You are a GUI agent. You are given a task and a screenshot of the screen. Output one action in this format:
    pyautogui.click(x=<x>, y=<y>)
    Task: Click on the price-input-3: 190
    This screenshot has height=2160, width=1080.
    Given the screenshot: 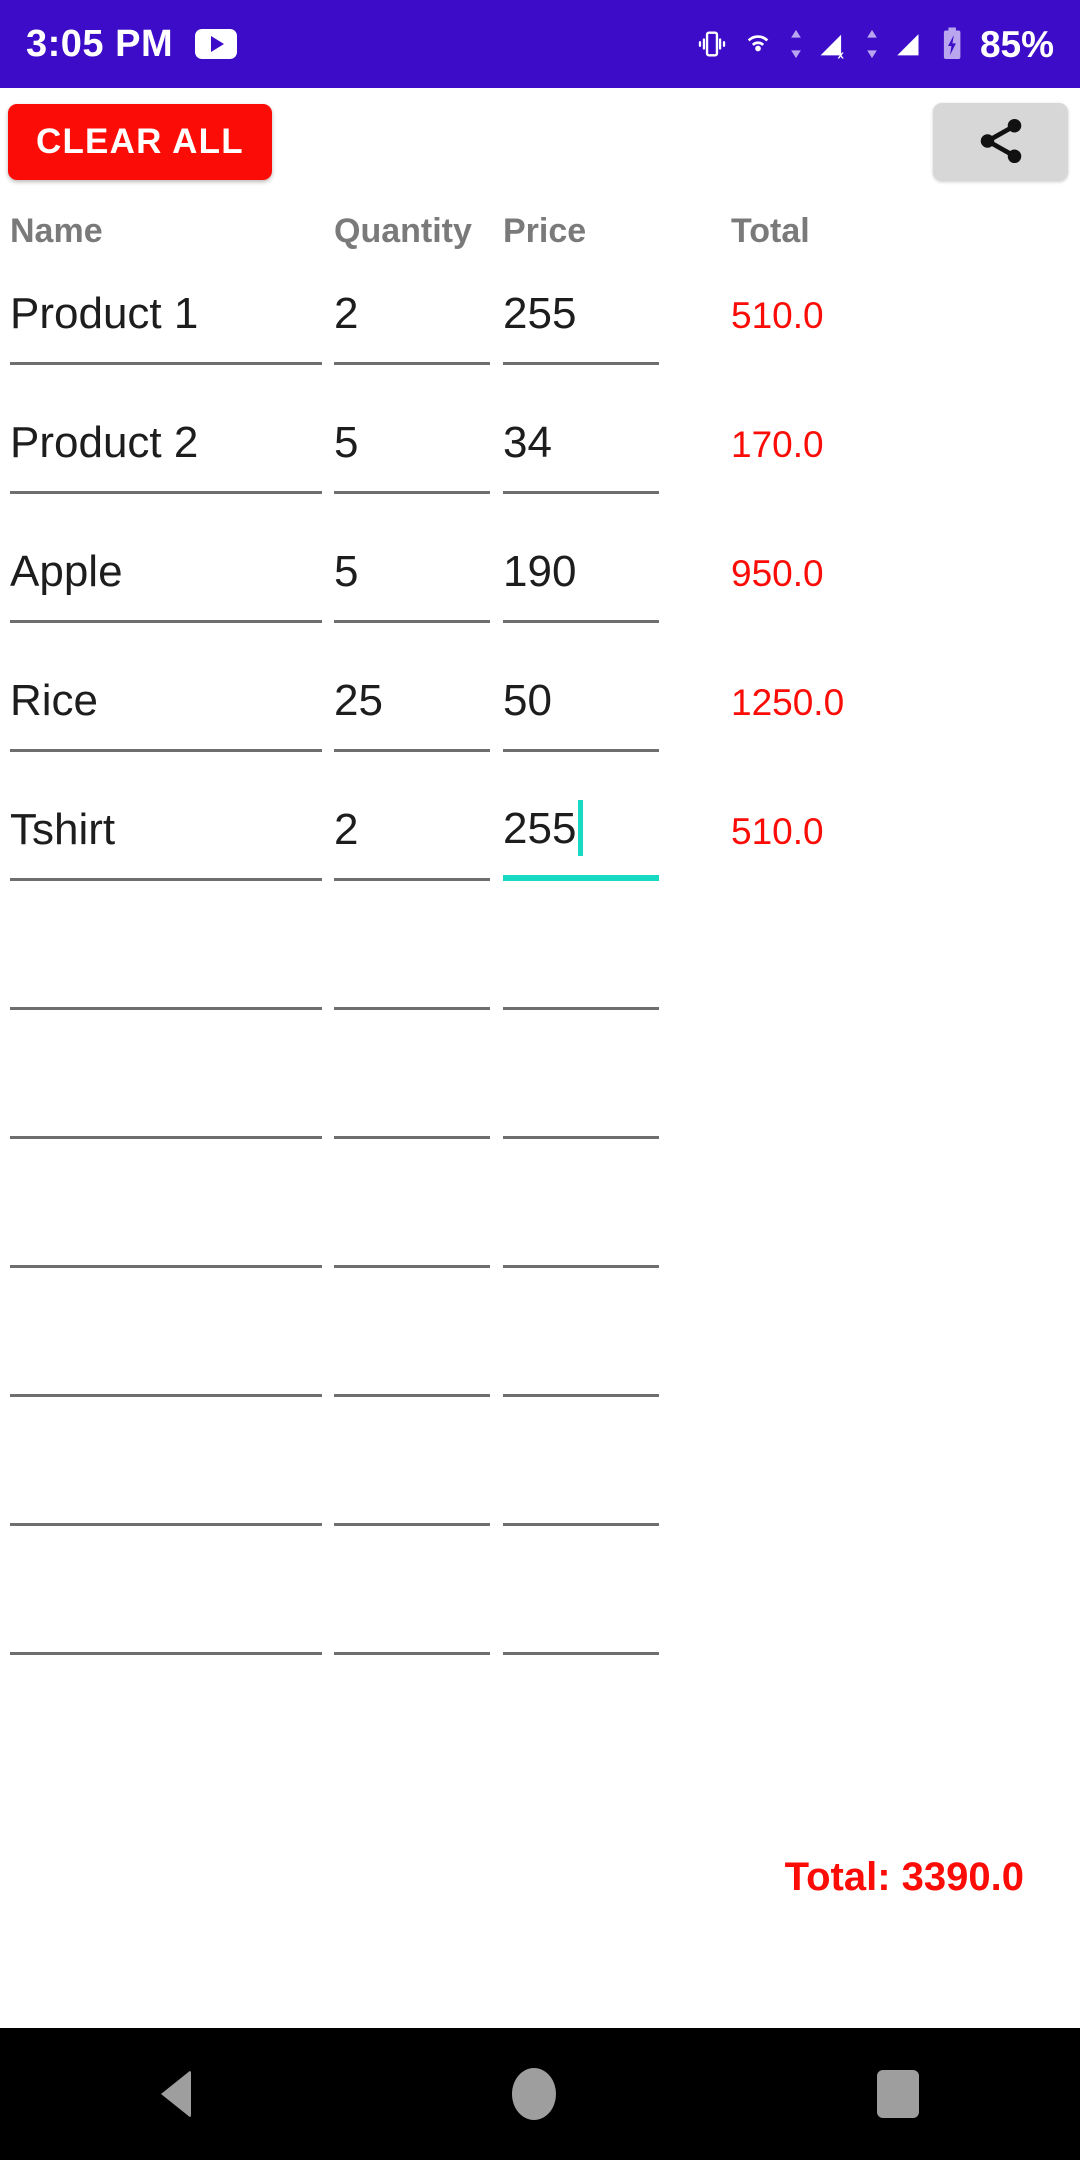 What is the action you would take?
    pyautogui.click(x=581, y=573)
    